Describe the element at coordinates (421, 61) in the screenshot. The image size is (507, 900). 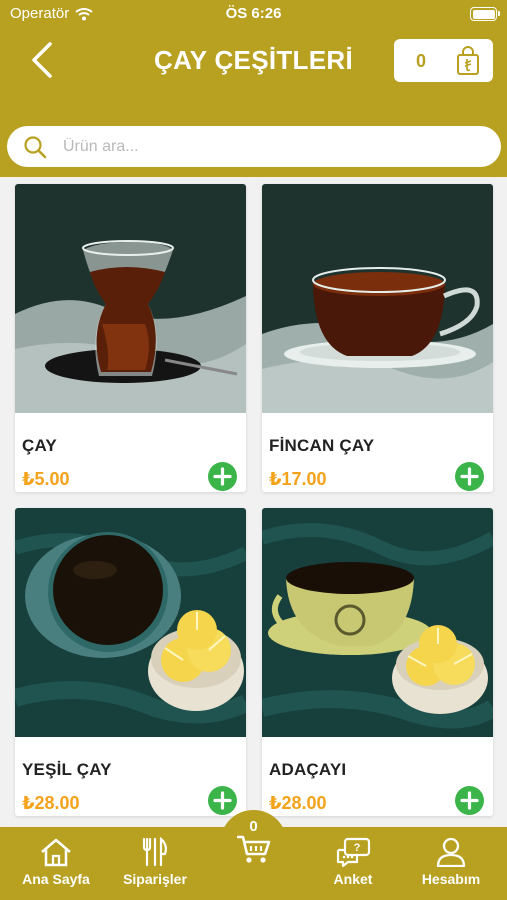
I see `cart-count: 0` at that location.